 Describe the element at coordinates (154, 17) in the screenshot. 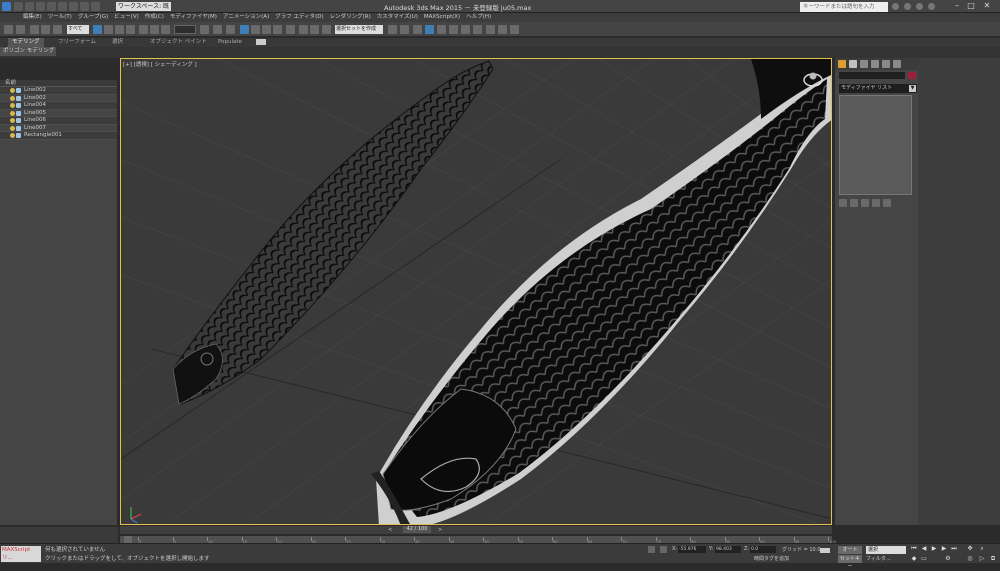

I see `menu-item: 作成(C)` at that location.